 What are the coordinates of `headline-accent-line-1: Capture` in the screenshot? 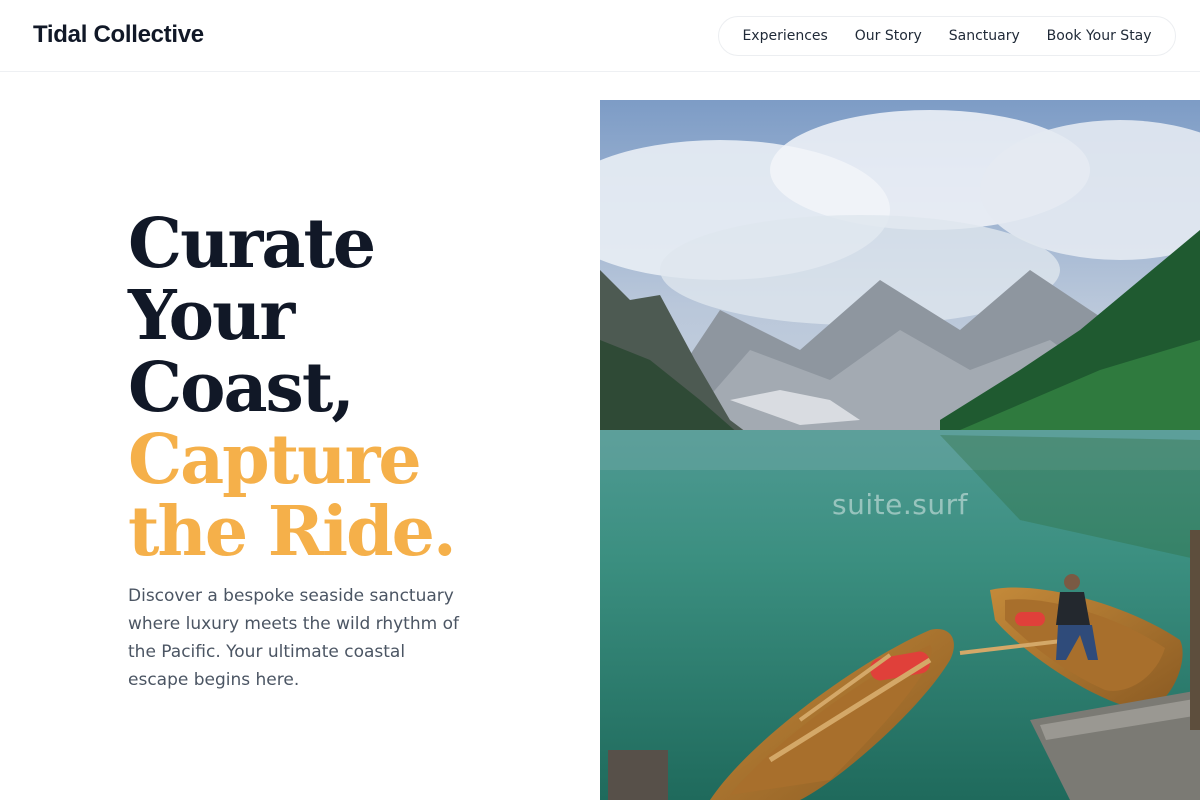 It's located at (275, 460).